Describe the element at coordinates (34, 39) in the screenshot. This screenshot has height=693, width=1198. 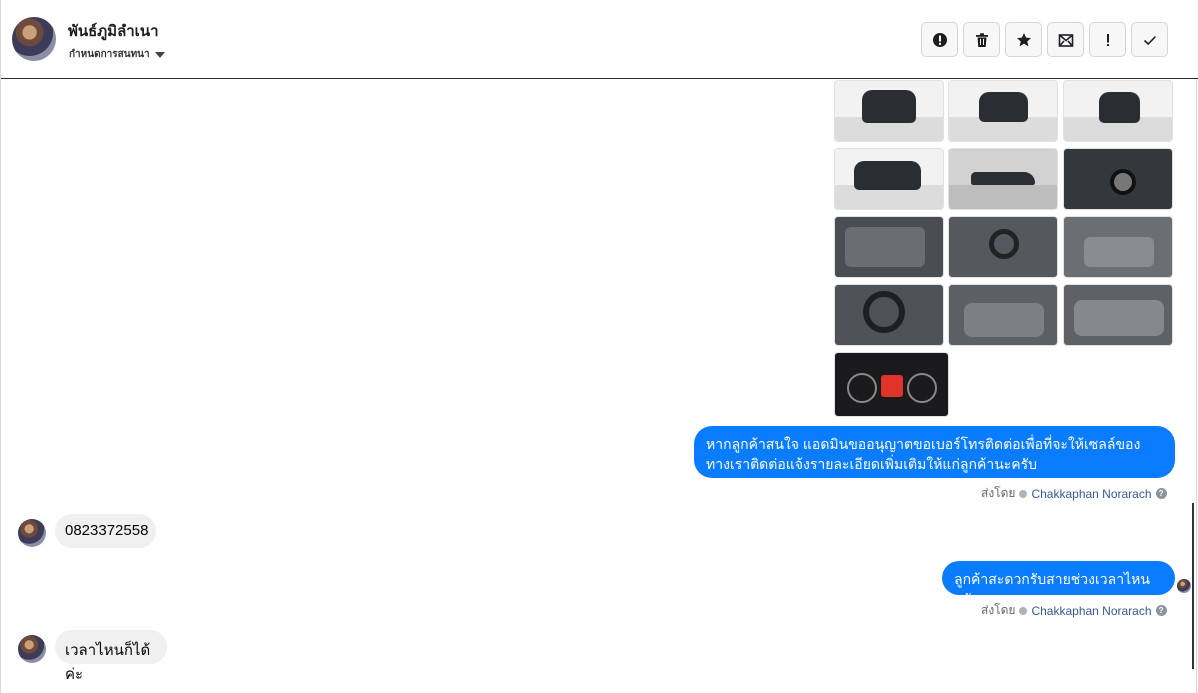
I see `contact-avatar` at that location.